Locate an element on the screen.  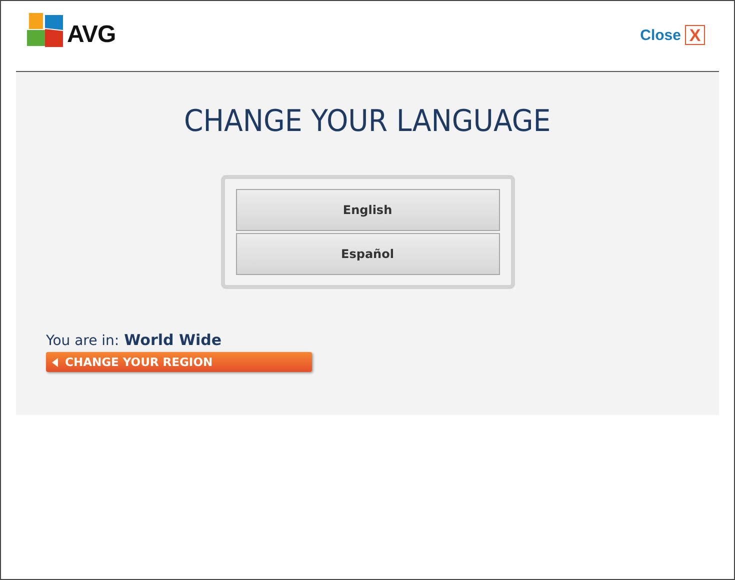
language-button: English is located at coordinates (368, 210).